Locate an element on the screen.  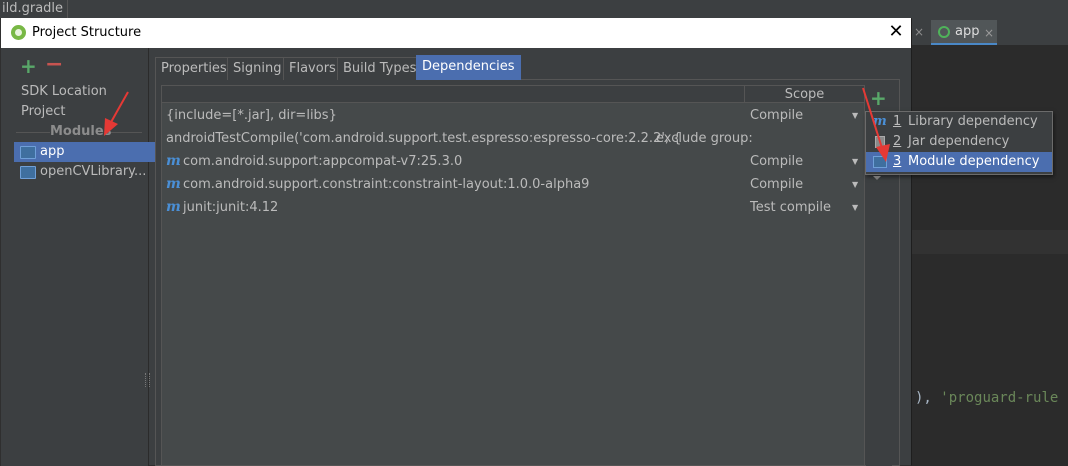
menu-item-label: Jar dependency is located at coordinates (959, 141).